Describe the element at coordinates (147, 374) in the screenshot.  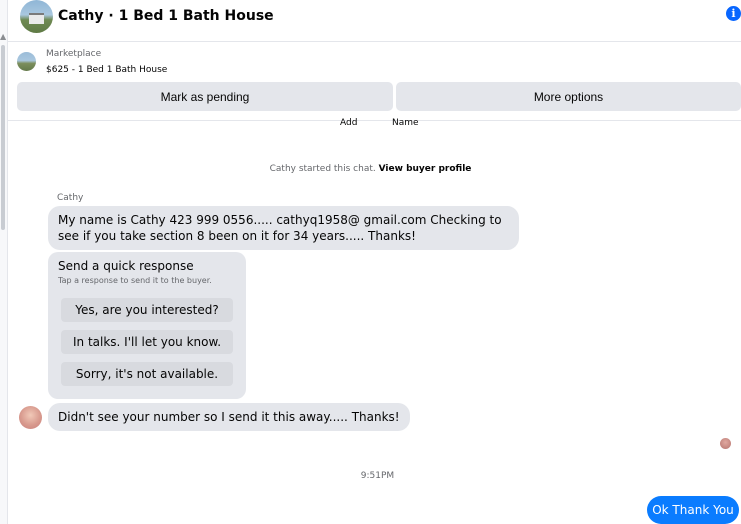
I see `quick-response-not-available-button: Sorry, it's not available.` at that location.